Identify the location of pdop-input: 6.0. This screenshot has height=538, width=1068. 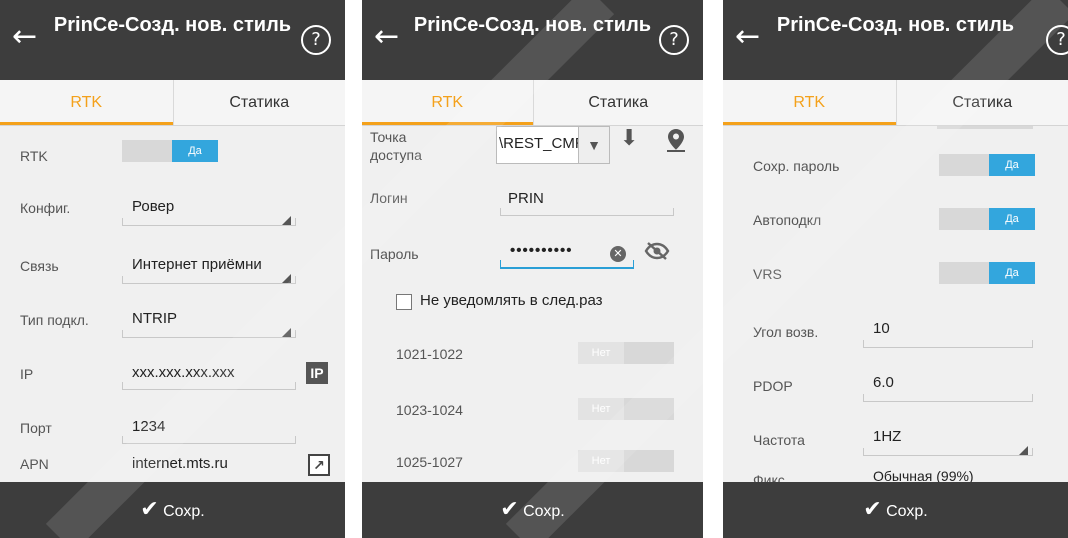
(883, 382).